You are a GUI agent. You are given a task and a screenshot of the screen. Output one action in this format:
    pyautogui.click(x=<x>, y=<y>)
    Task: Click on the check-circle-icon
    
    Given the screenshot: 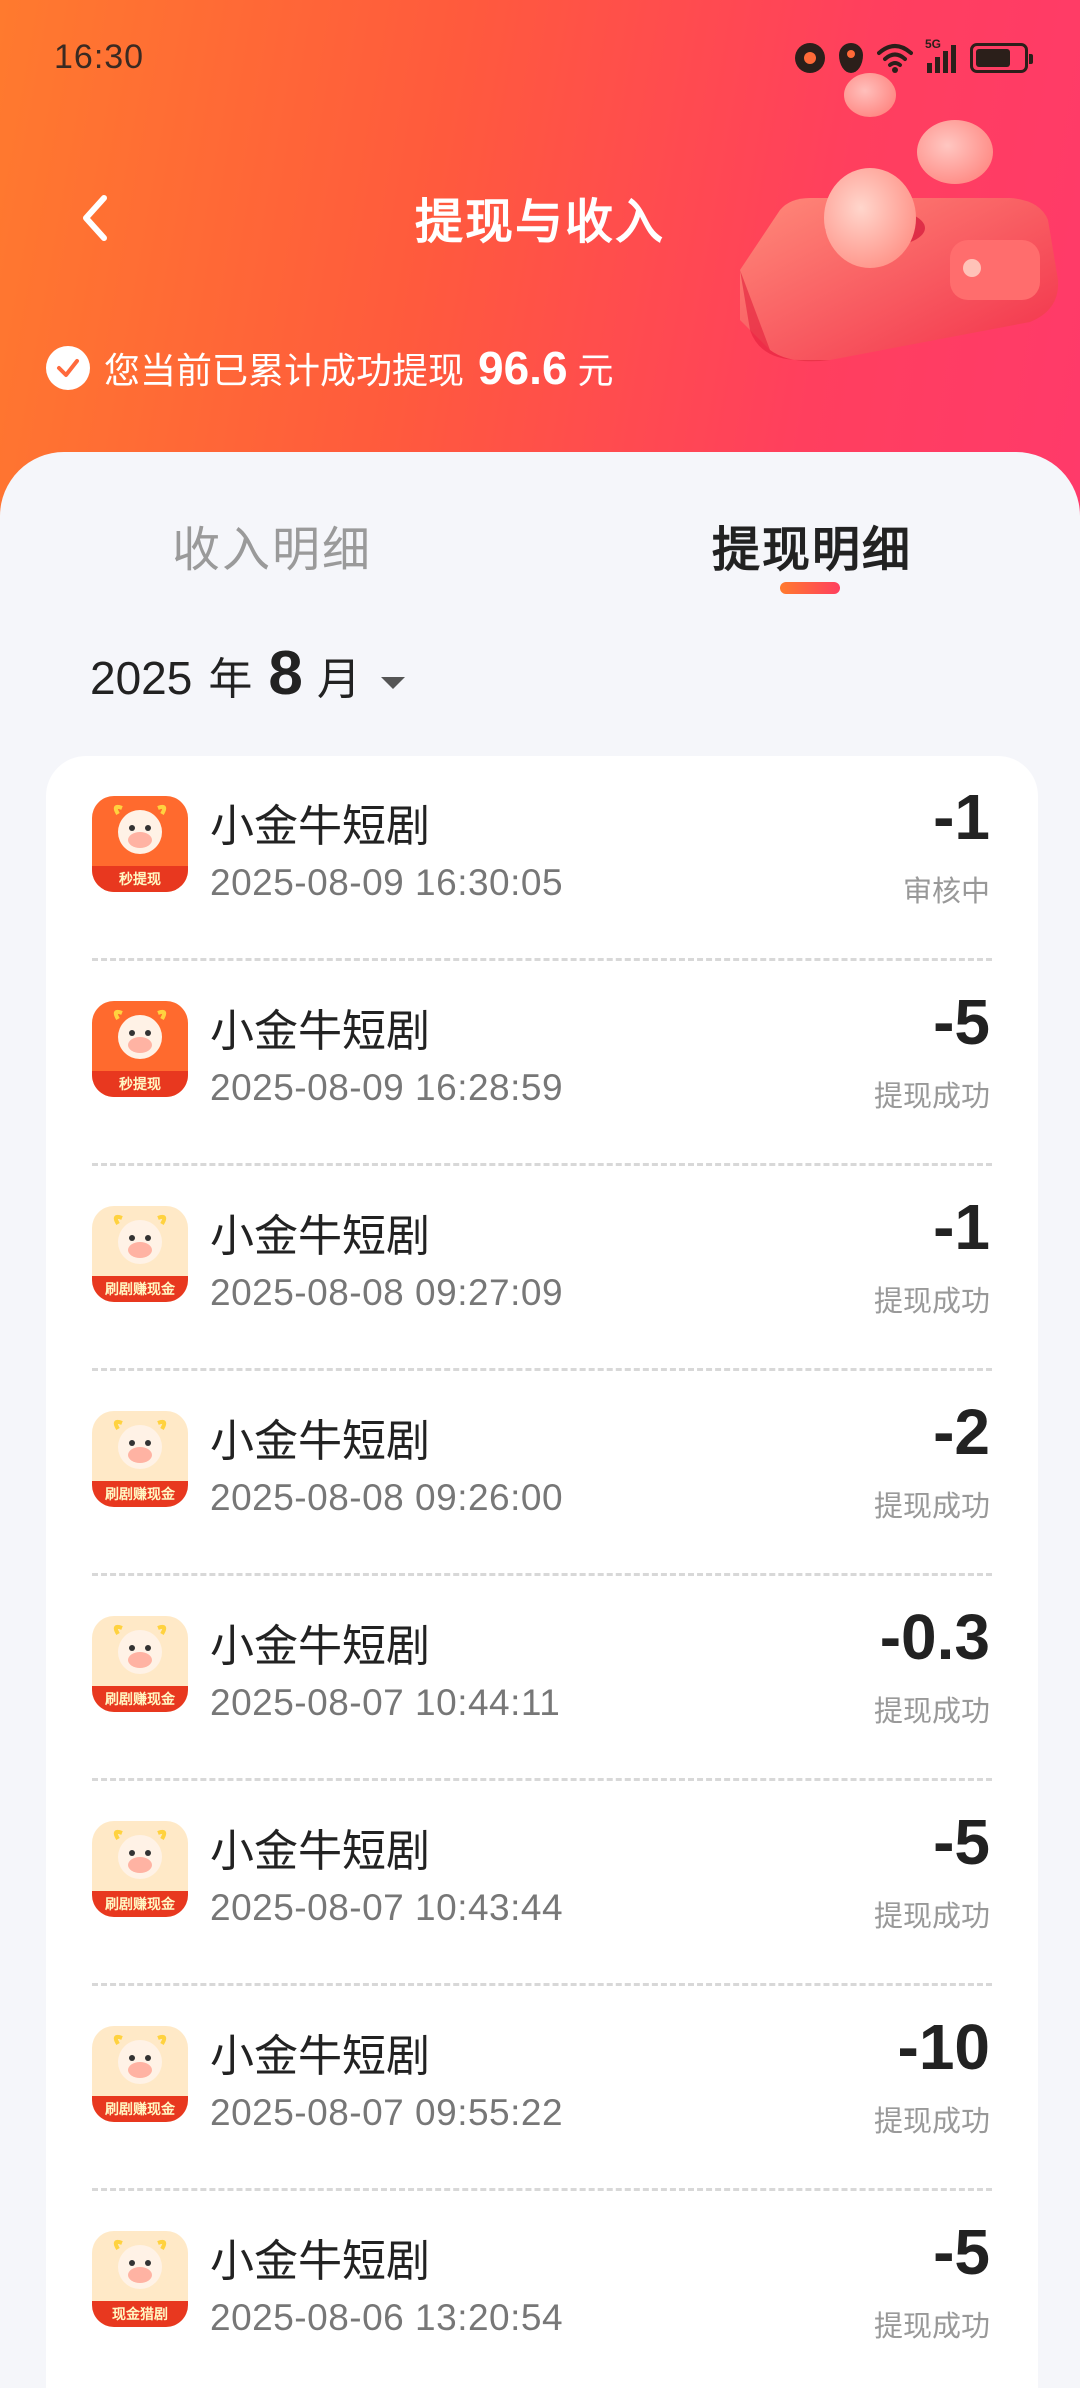 What is the action you would take?
    pyautogui.click(x=68, y=368)
    